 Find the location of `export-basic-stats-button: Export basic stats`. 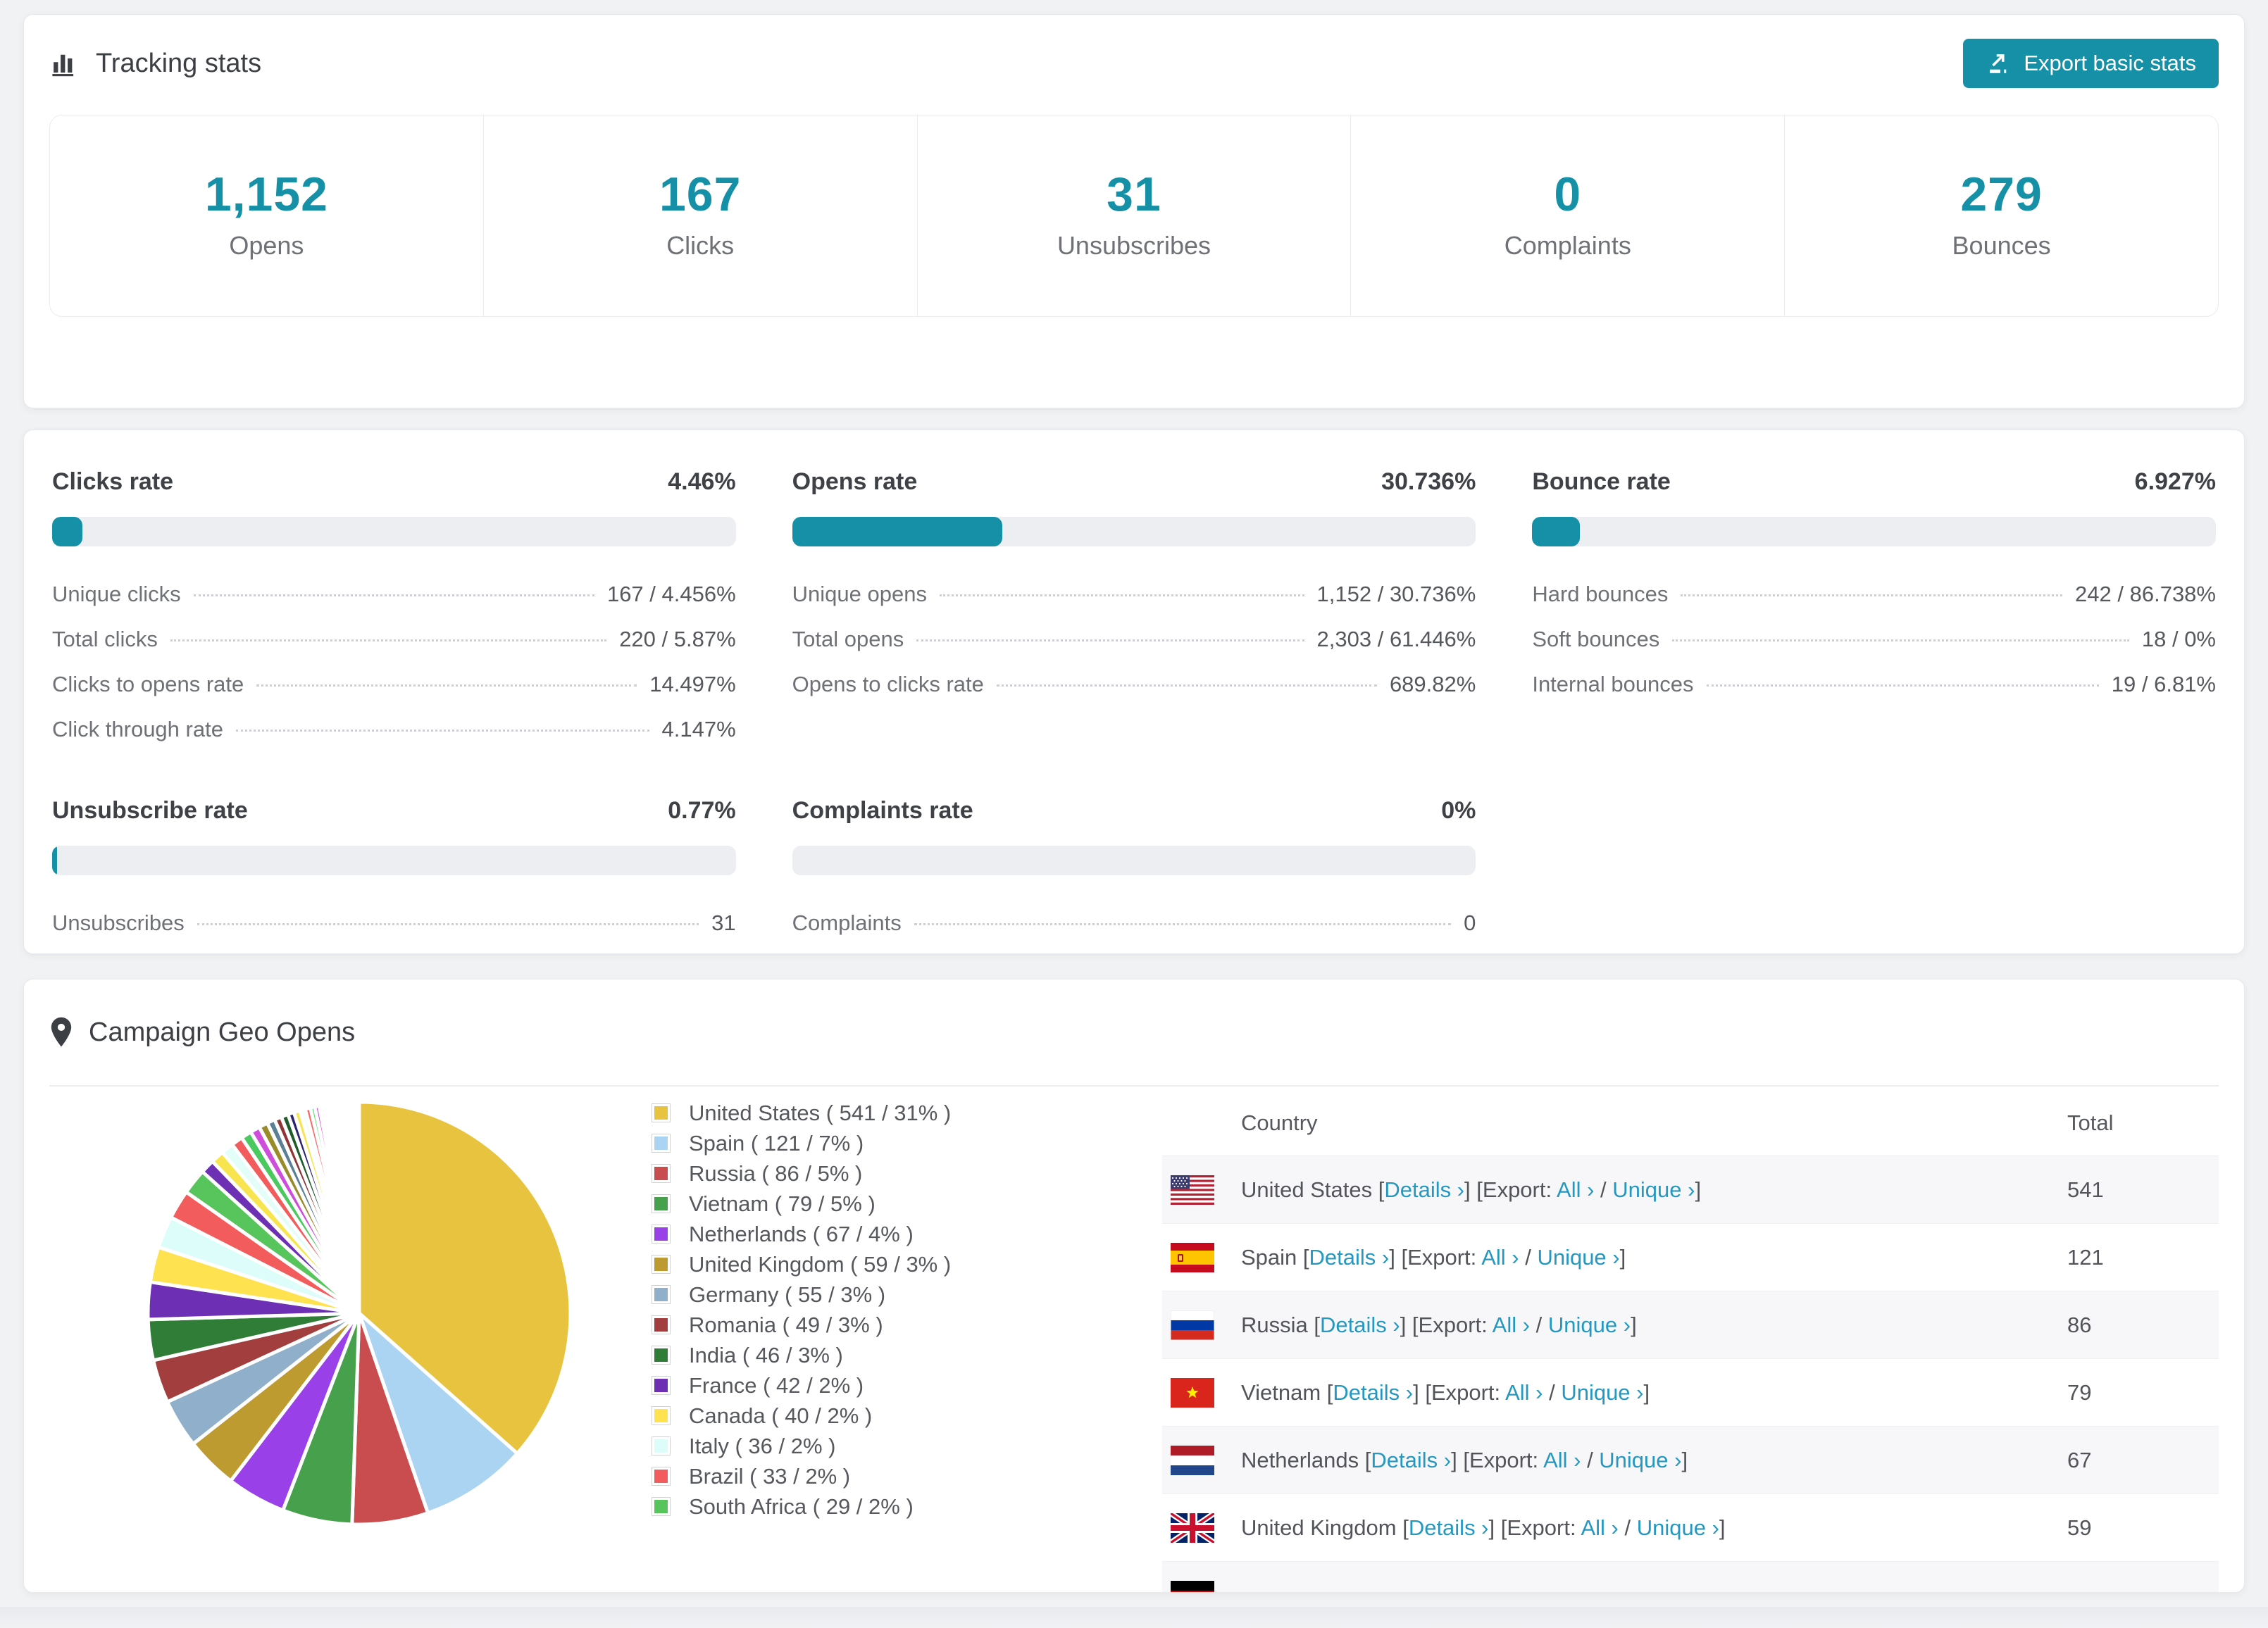

export-basic-stats-button: Export basic stats is located at coordinates (2091, 63).